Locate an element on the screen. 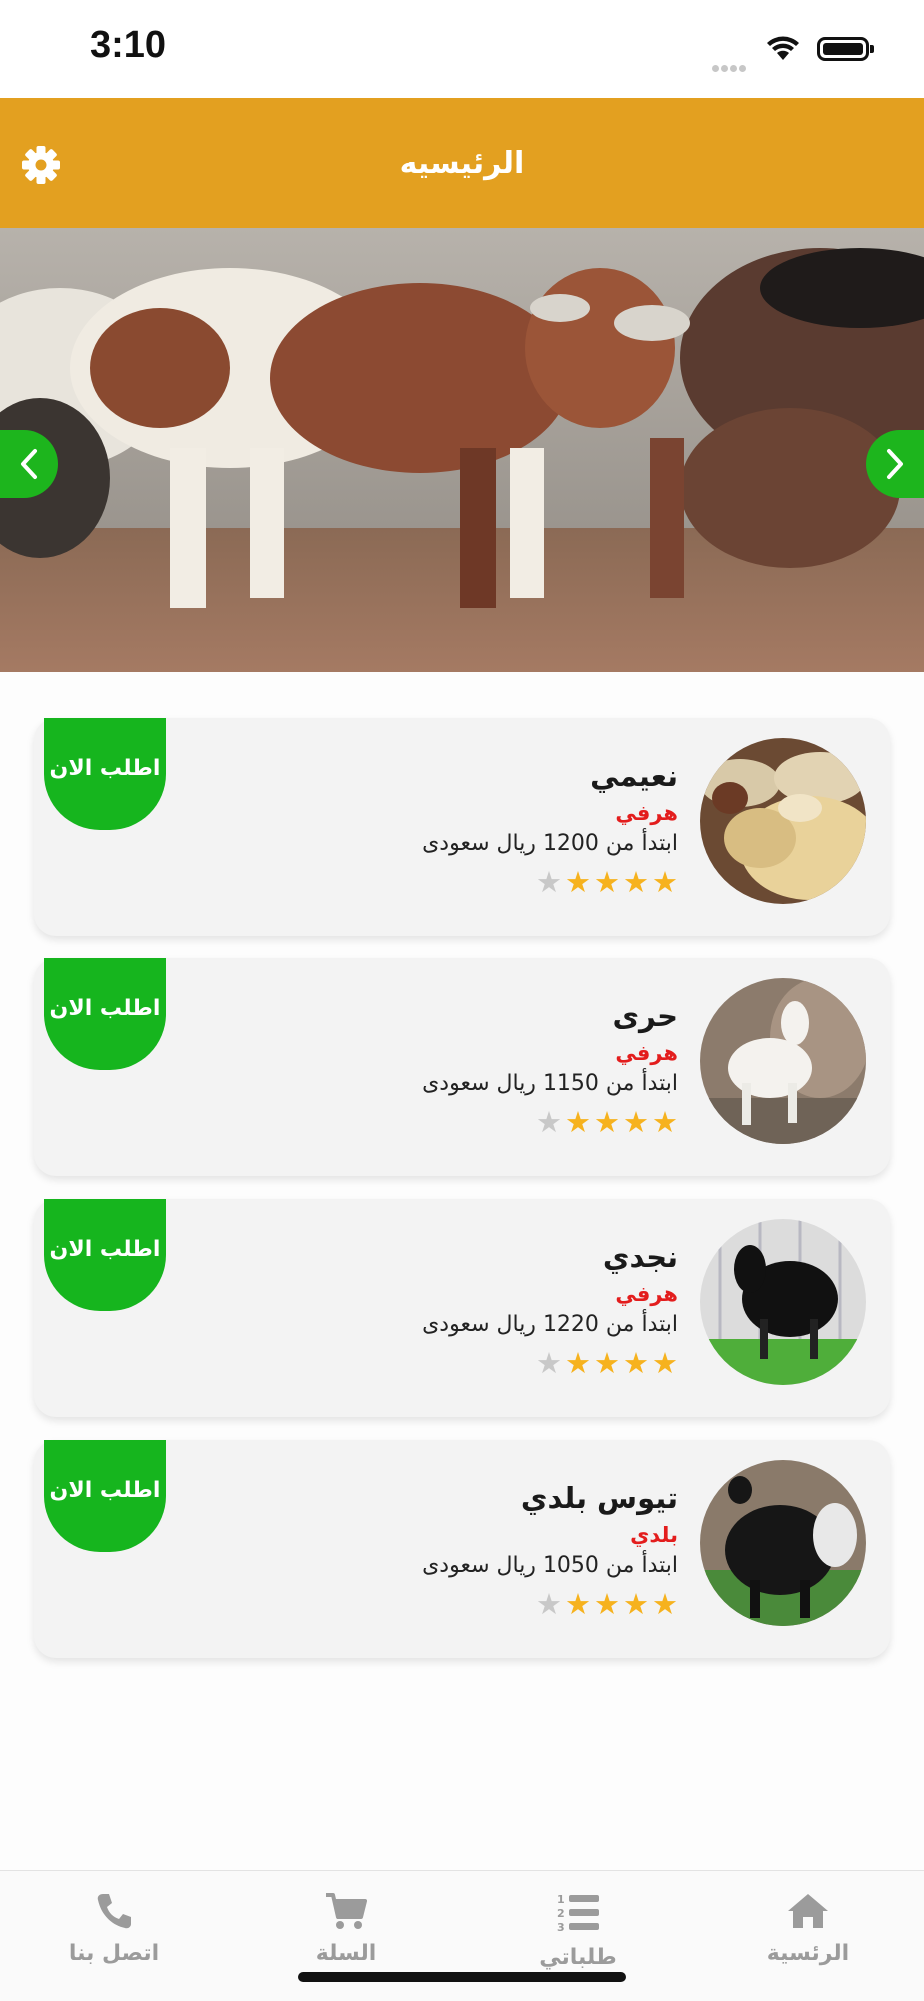 This screenshot has width=924, height=2001. chevron-left-icon is located at coordinates (29, 464).